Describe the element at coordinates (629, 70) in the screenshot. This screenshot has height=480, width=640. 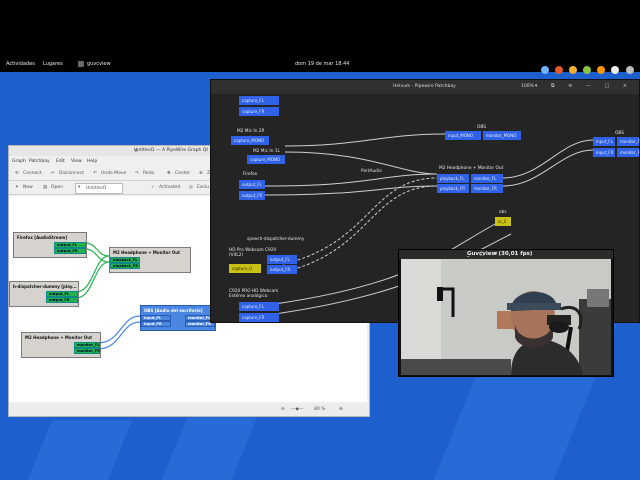
I see `network-icon` at that location.